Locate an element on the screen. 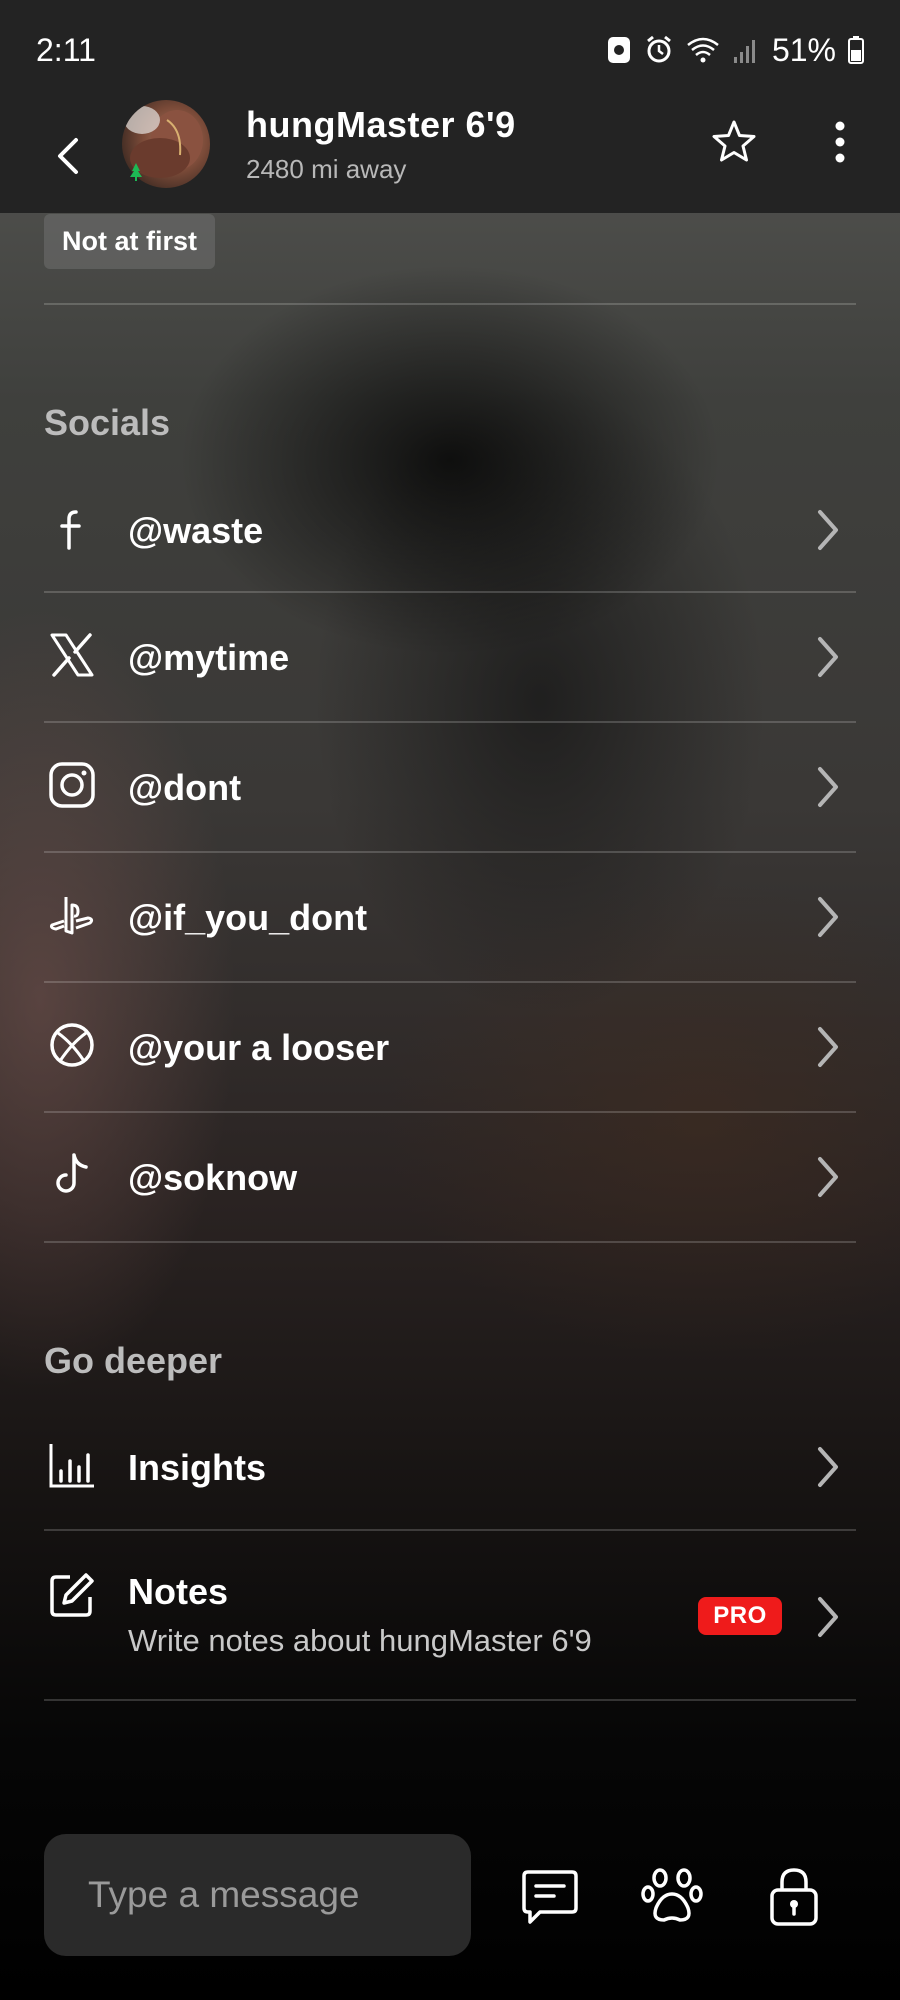 The height and width of the screenshot is (2000, 900). social-row-xbox: @your a looser is located at coordinates (450, 1047).